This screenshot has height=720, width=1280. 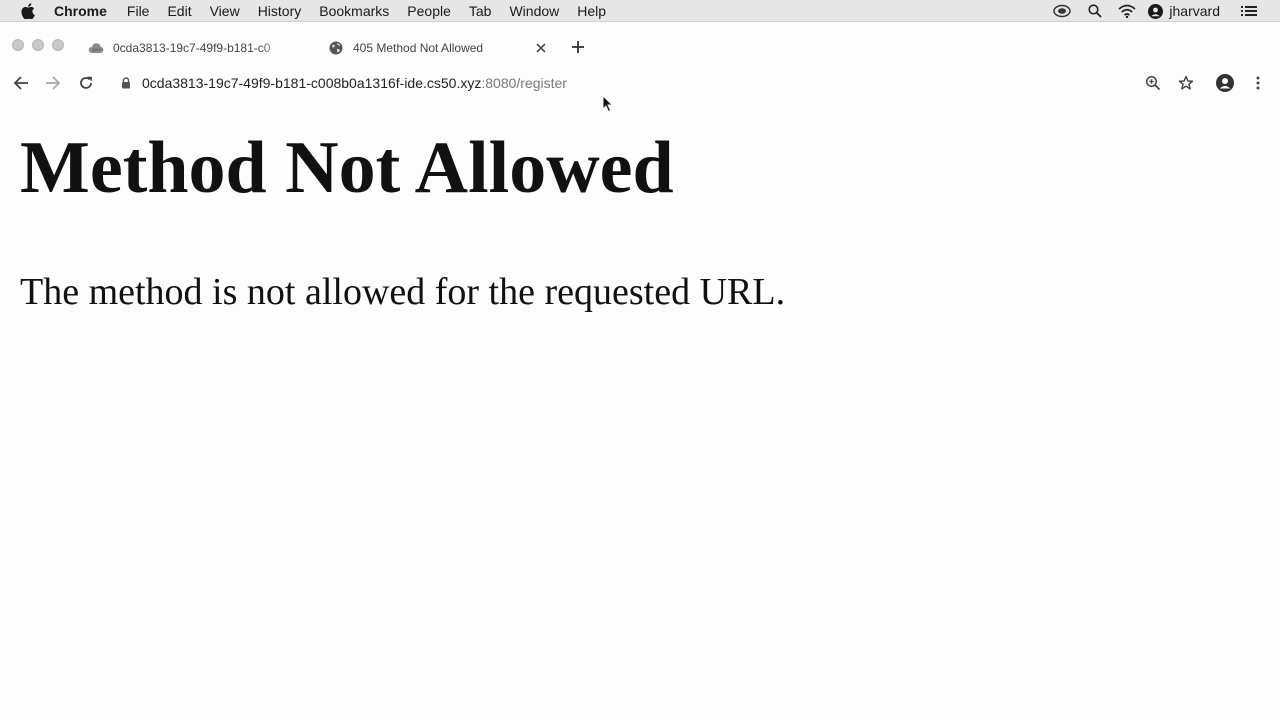 I want to click on spotlight-search-icon, so click(x=1095, y=11).